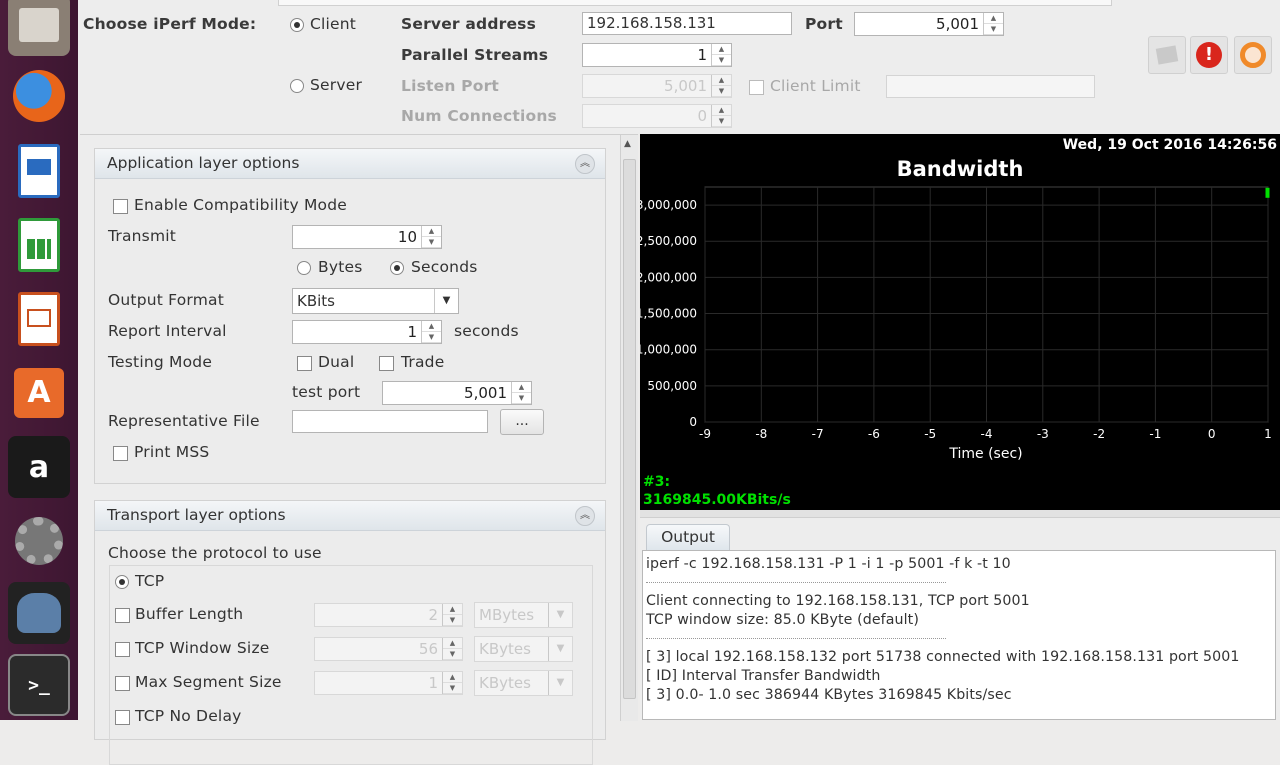  Describe the element at coordinates (39, 360) in the screenshot. I see `launcher: A a >_` at that location.